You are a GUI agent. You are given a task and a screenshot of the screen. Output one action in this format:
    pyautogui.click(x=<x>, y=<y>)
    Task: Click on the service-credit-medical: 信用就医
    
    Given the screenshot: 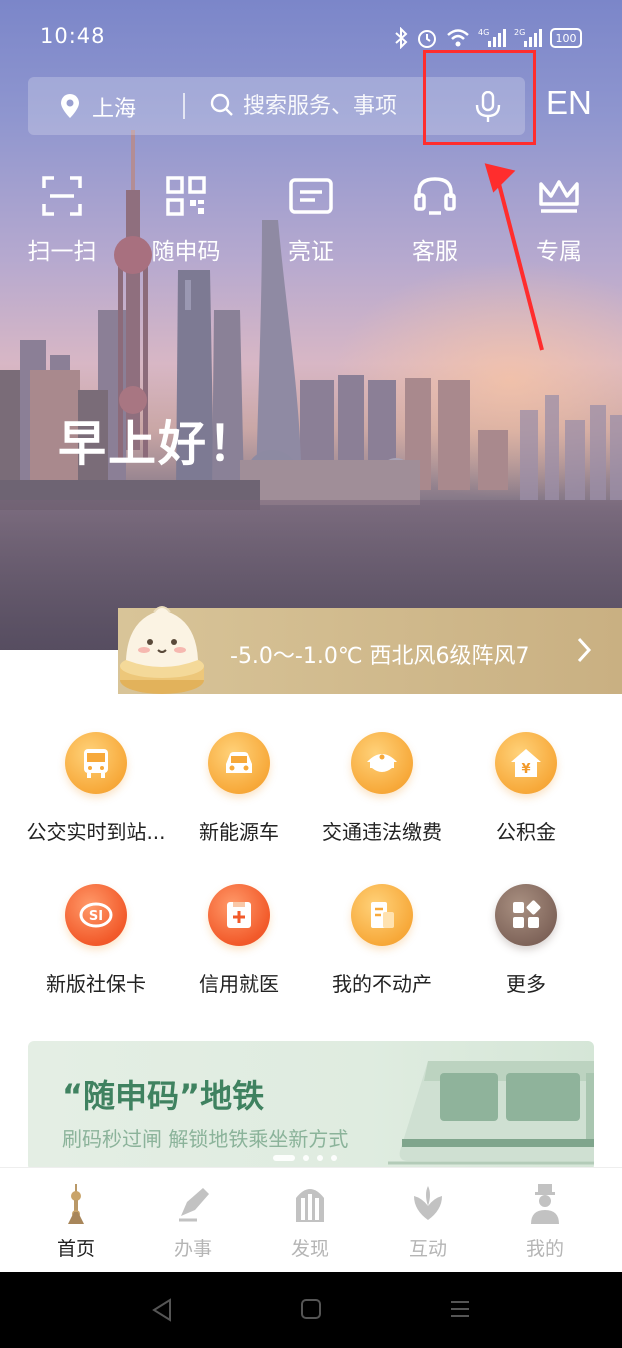 What is the action you would take?
    pyautogui.click(x=239, y=940)
    